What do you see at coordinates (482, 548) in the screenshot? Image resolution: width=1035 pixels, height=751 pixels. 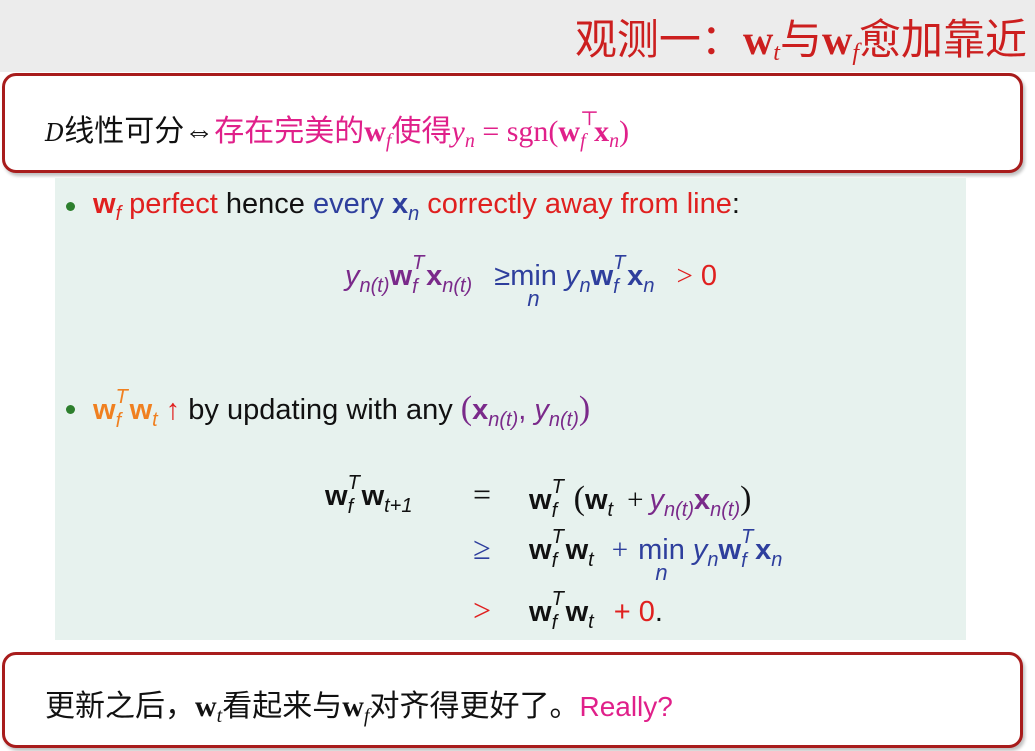 I see `eq2-rel-ge: ≥` at bounding box center [482, 548].